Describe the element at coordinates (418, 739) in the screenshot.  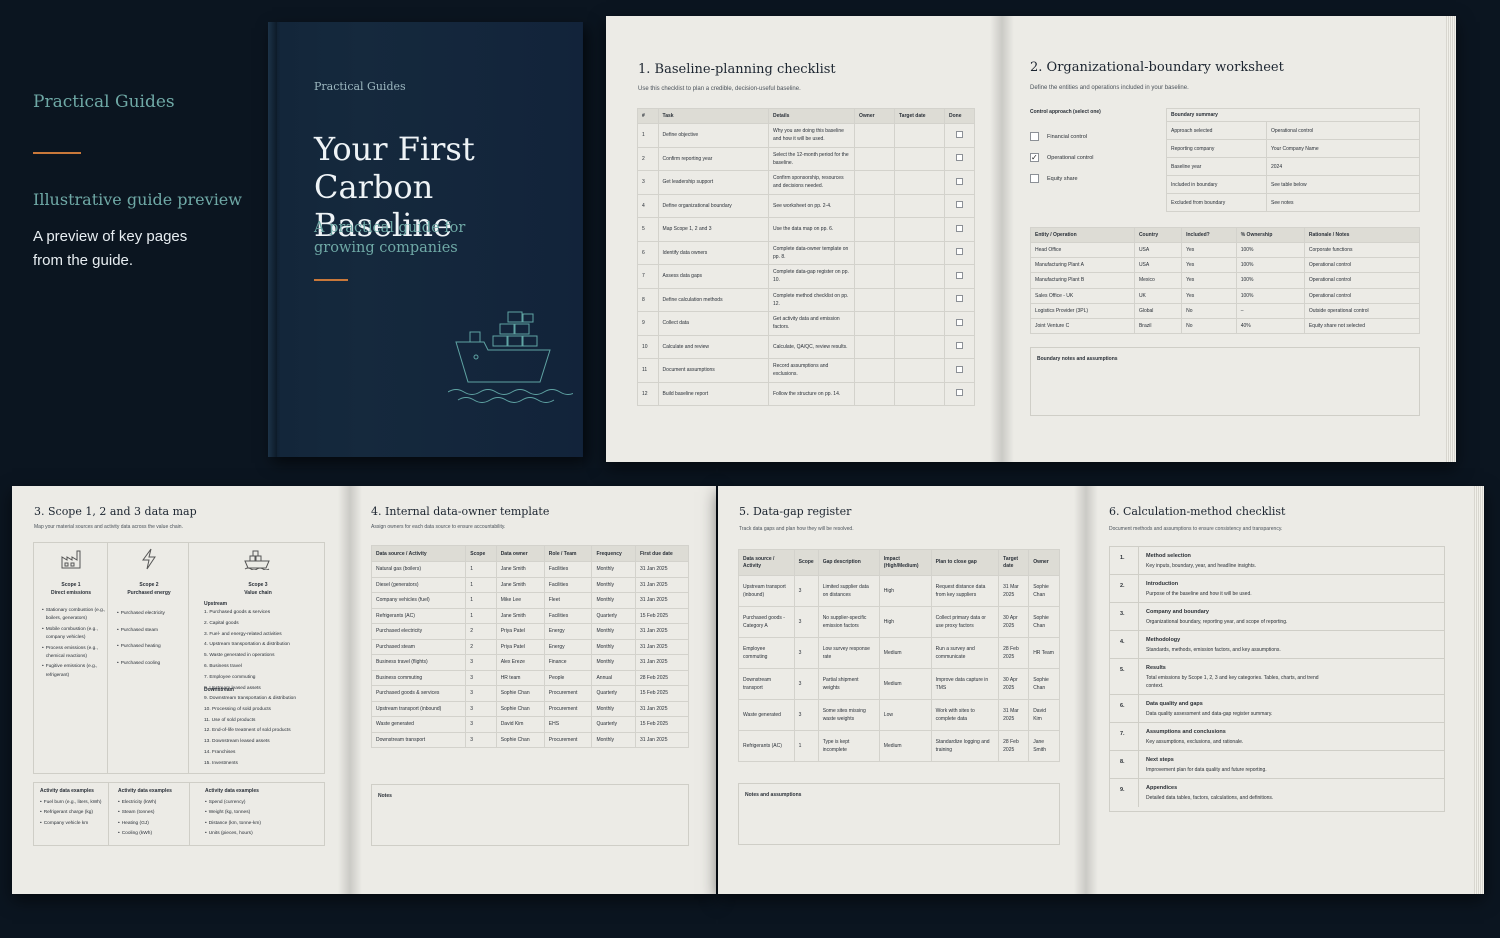
I see `owner-table-cell: Downstream transport` at that location.